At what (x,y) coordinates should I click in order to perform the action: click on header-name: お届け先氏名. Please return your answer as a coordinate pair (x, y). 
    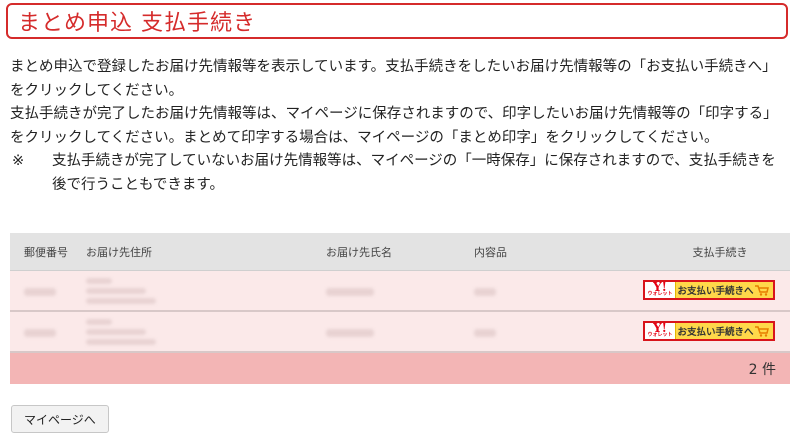
    Looking at the image, I should click on (359, 252).